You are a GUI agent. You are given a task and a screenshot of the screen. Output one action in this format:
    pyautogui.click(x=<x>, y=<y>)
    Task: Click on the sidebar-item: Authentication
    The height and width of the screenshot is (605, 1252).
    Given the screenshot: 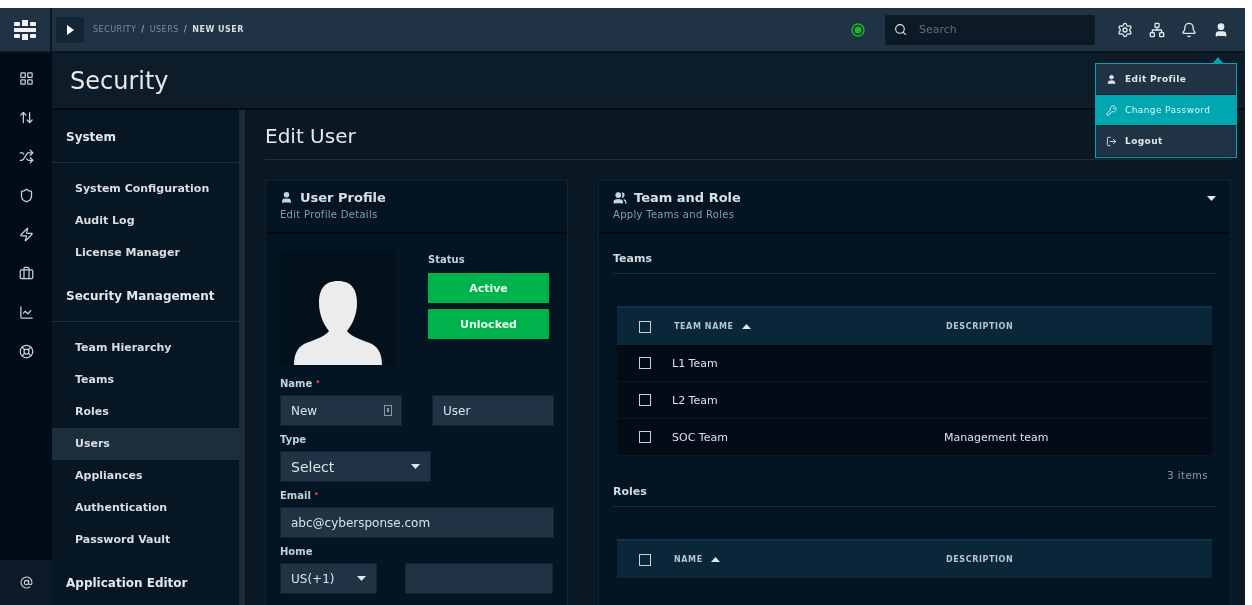 What is the action you would take?
    pyautogui.click(x=145, y=508)
    